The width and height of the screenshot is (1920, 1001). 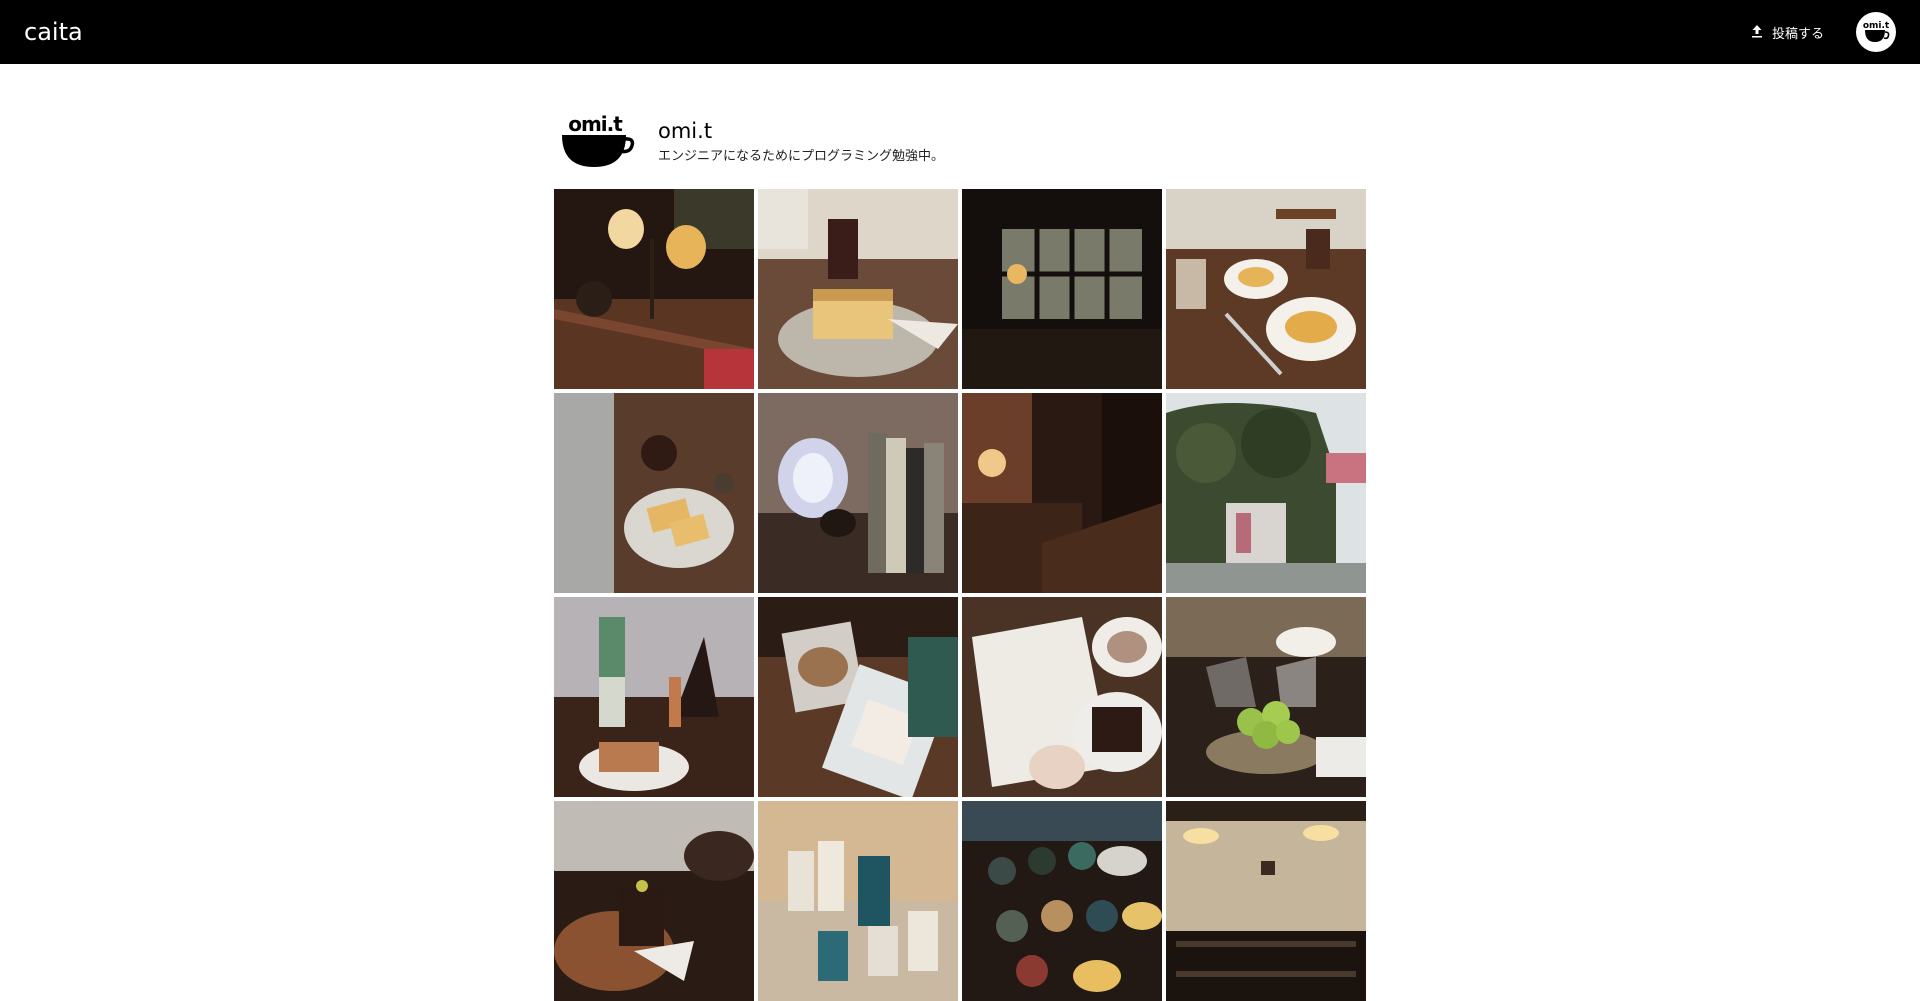 I want to click on toast-plate-photo, so click(x=654, y=493).